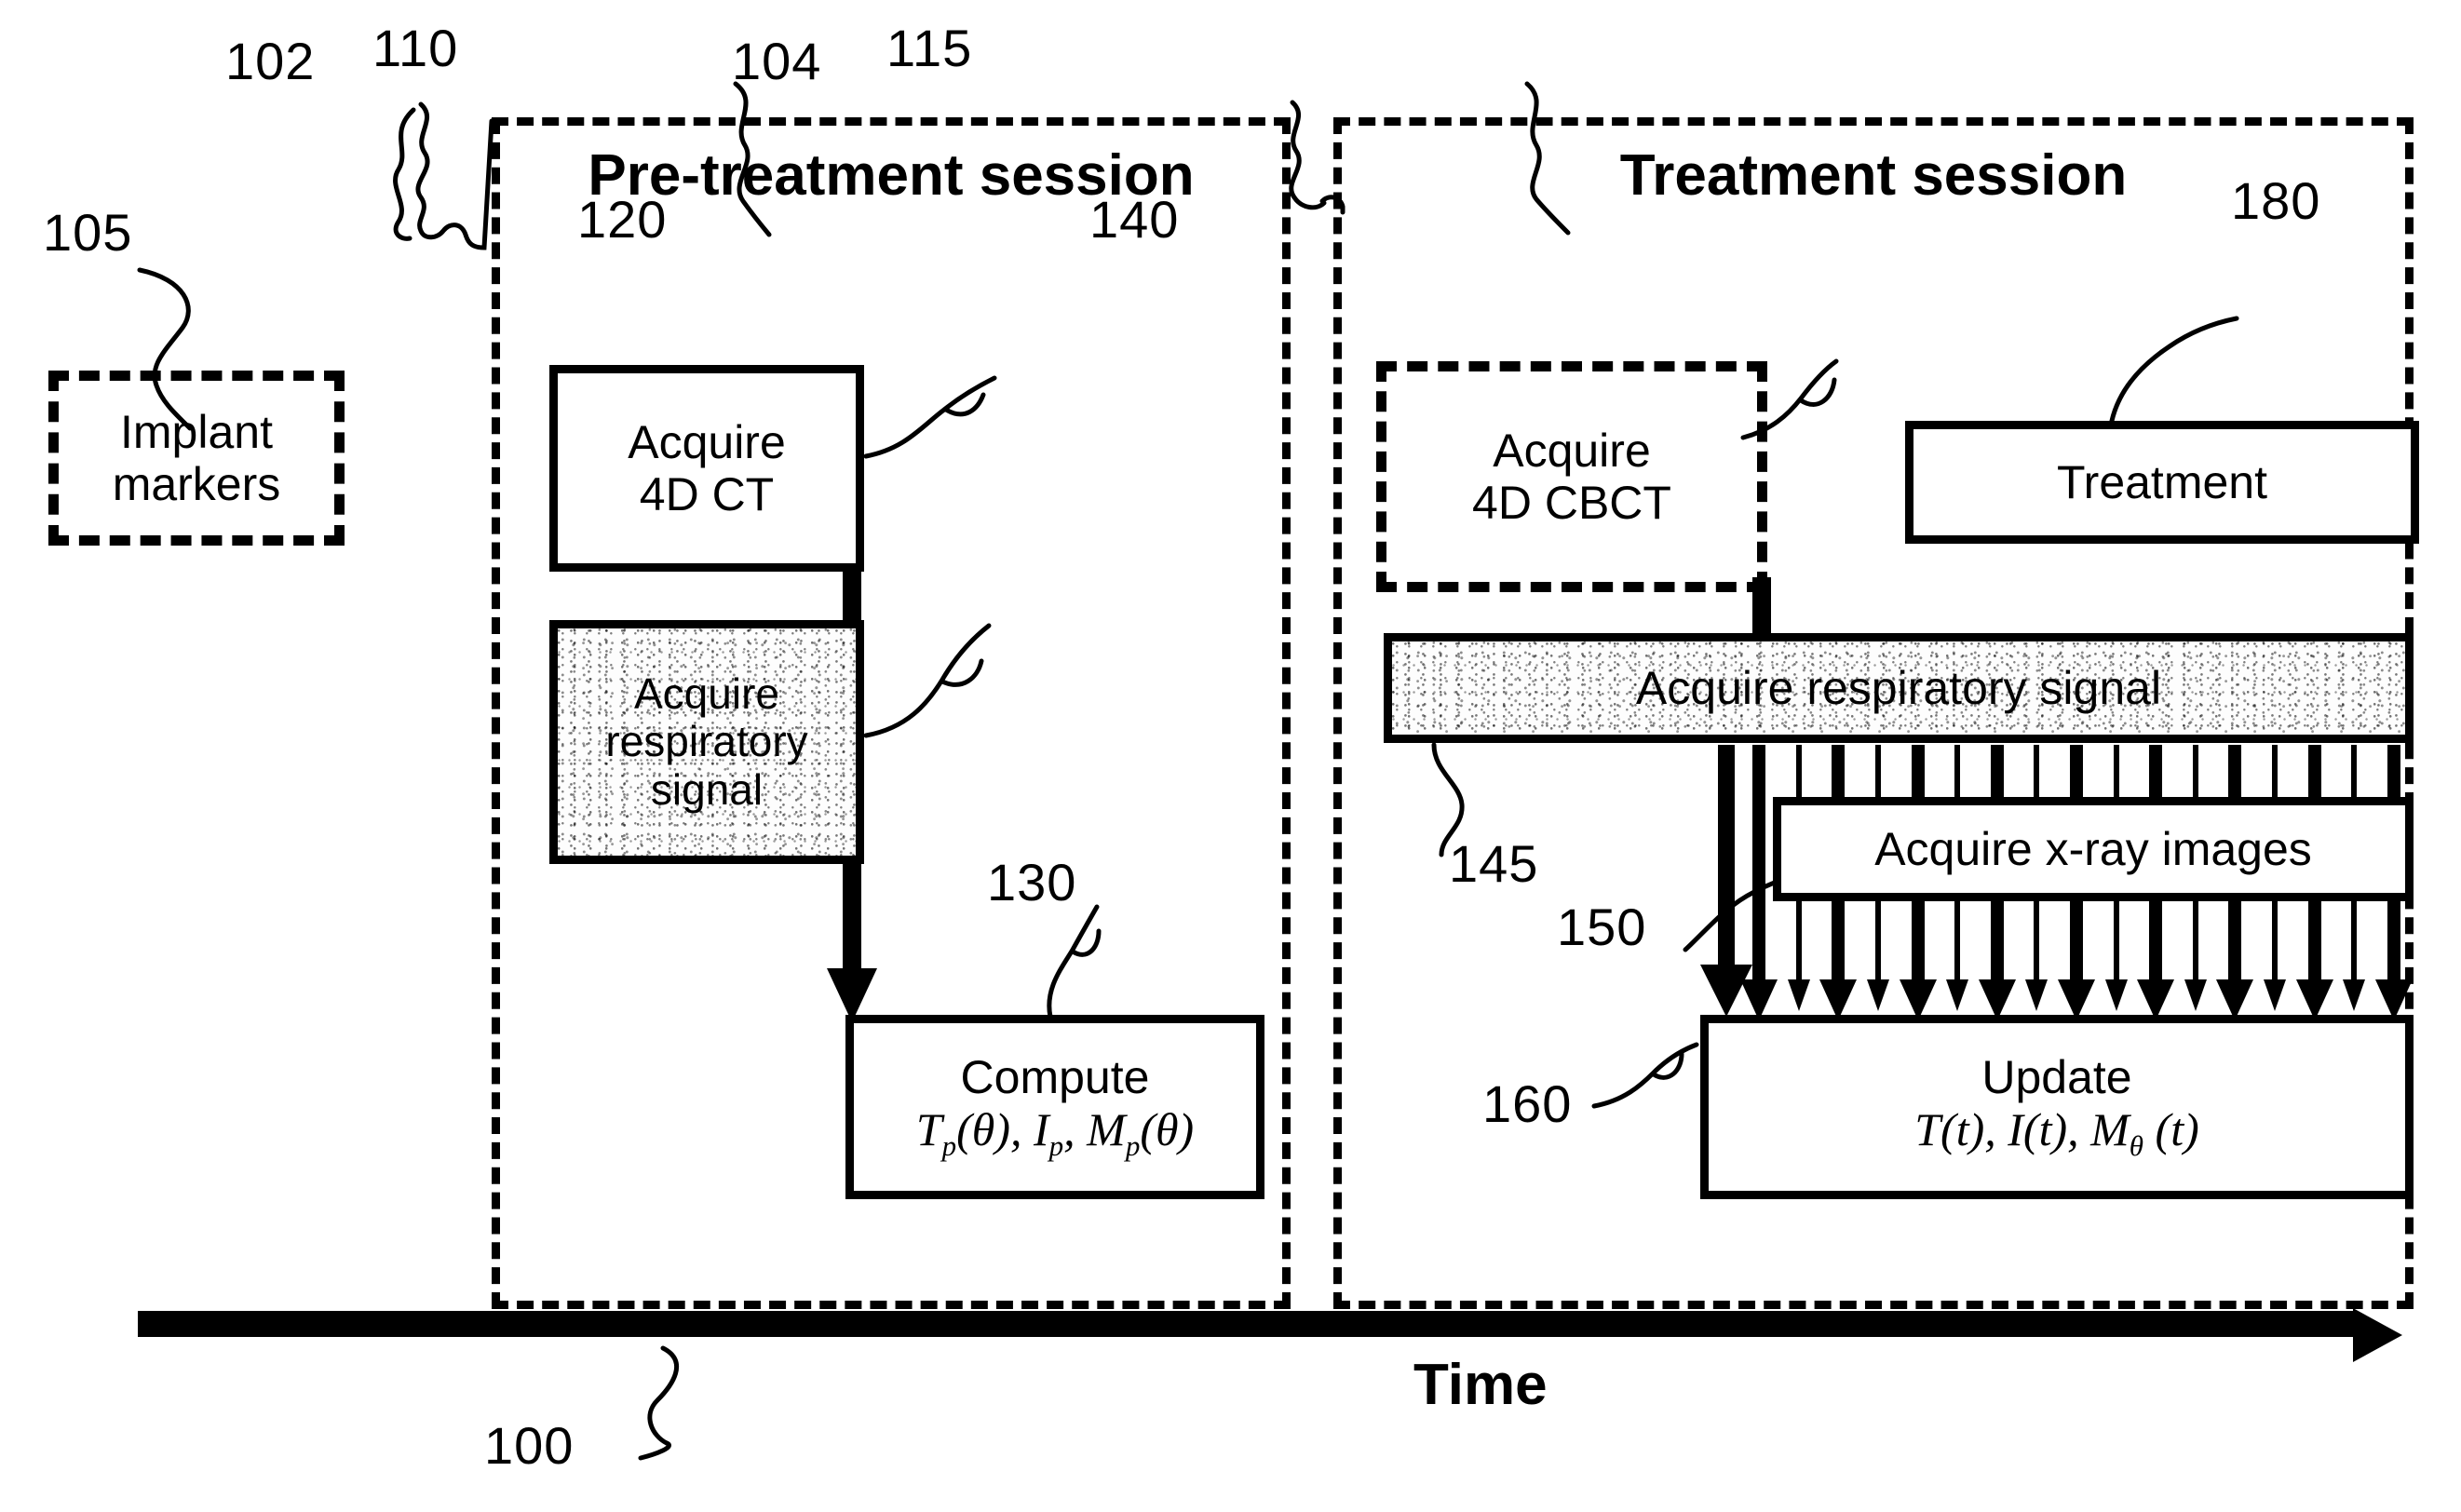 This screenshot has height=1512, width=2461. I want to click on treatment-label: Treatment, so click(2161, 482).